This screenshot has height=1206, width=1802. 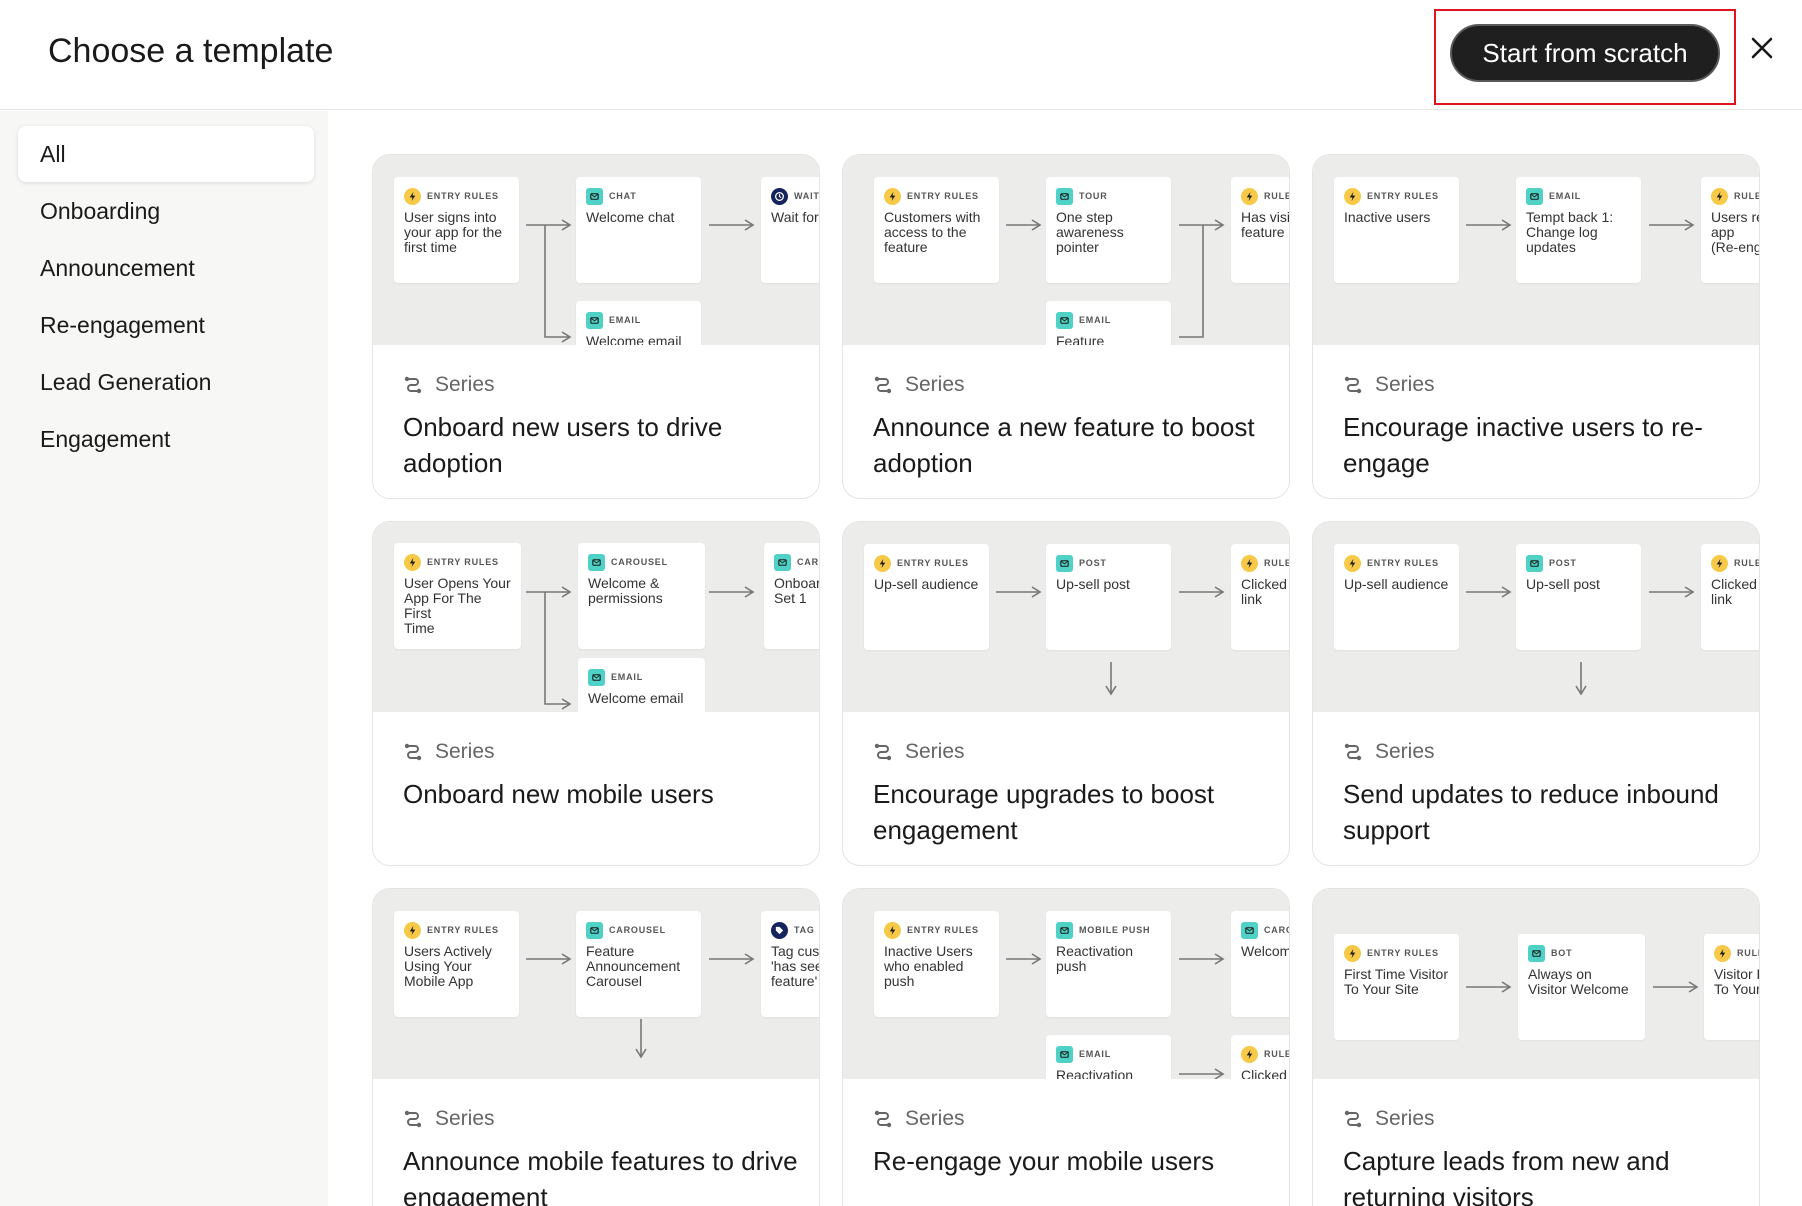 I want to click on sidebar-item-lead-generation: Lead Generation, so click(x=166, y=382).